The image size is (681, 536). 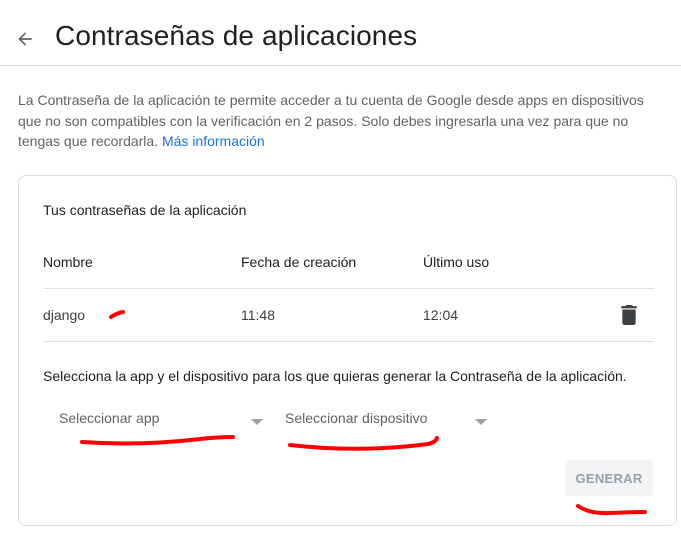 What do you see at coordinates (299, 262) in the screenshot?
I see `column-header-created: Fecha de creación` at bounding box center [299, 262].